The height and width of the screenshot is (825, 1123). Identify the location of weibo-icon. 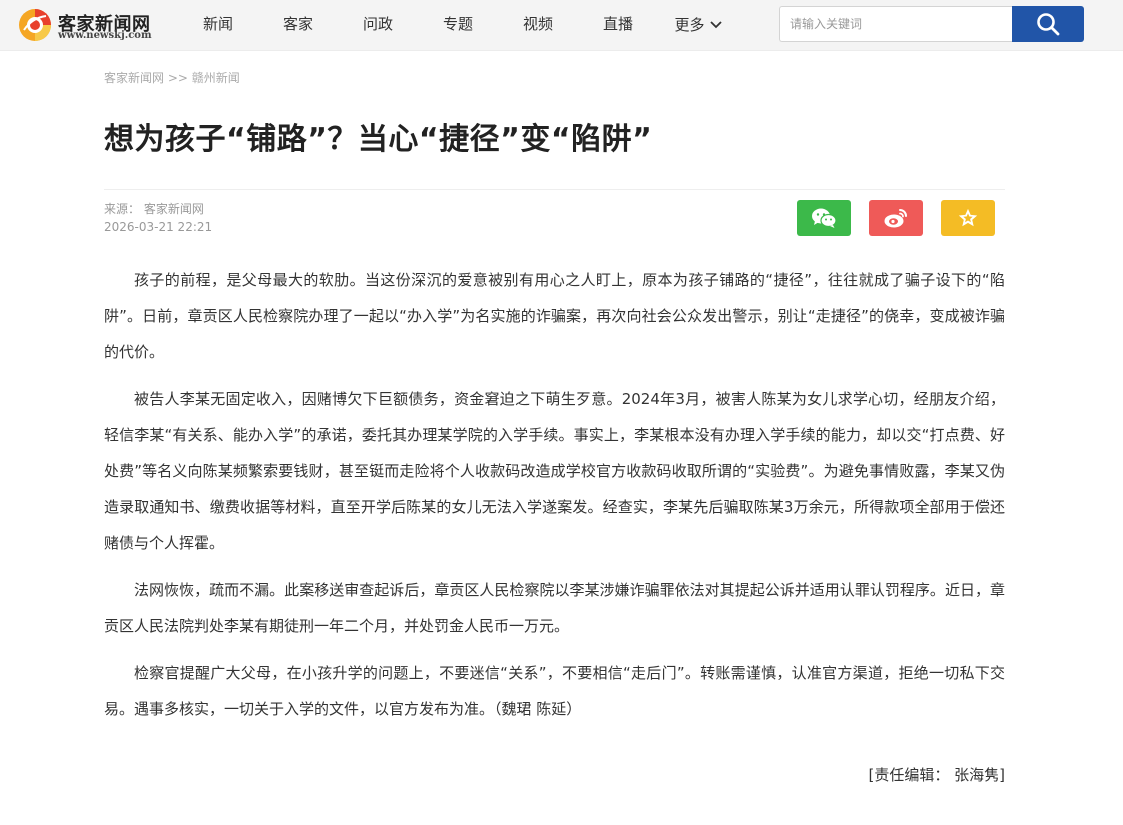
(895, 218).